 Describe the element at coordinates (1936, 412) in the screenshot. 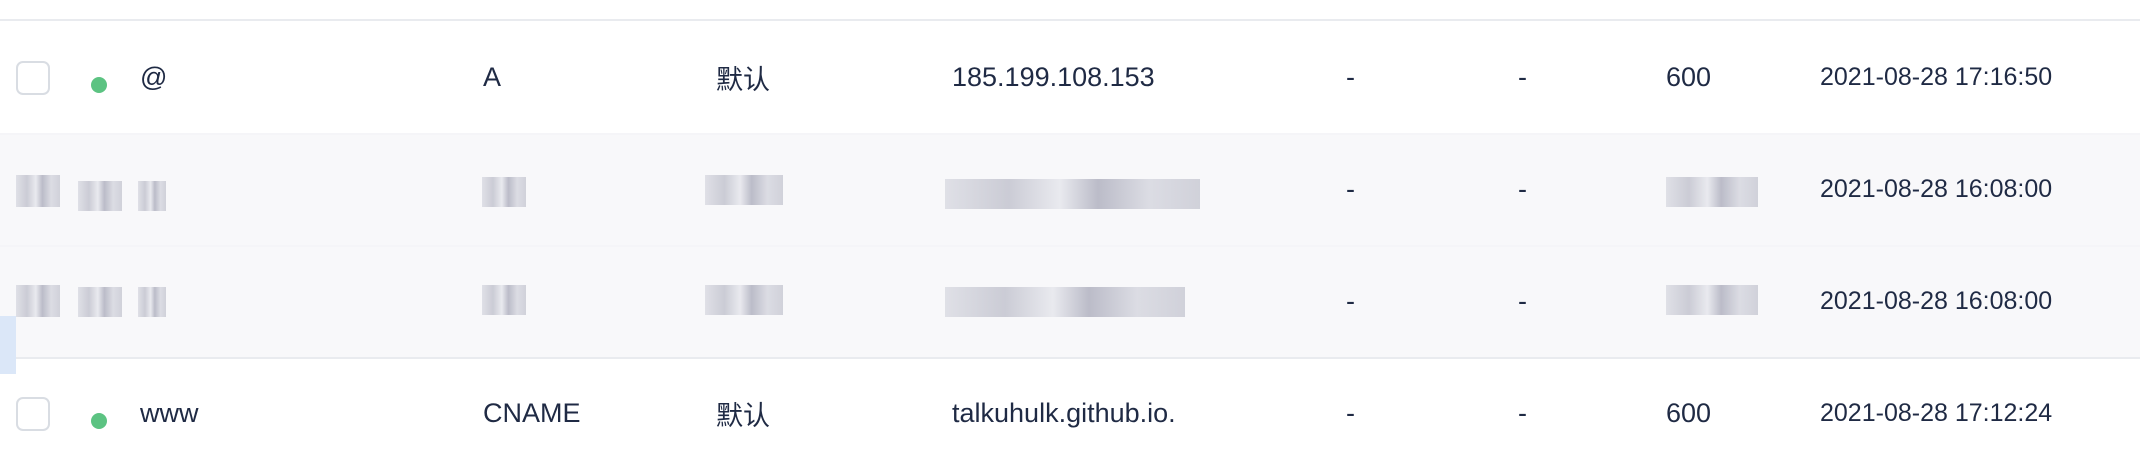

I see `updated-time-cell: 2021-08-28 17:12:24` at that location.